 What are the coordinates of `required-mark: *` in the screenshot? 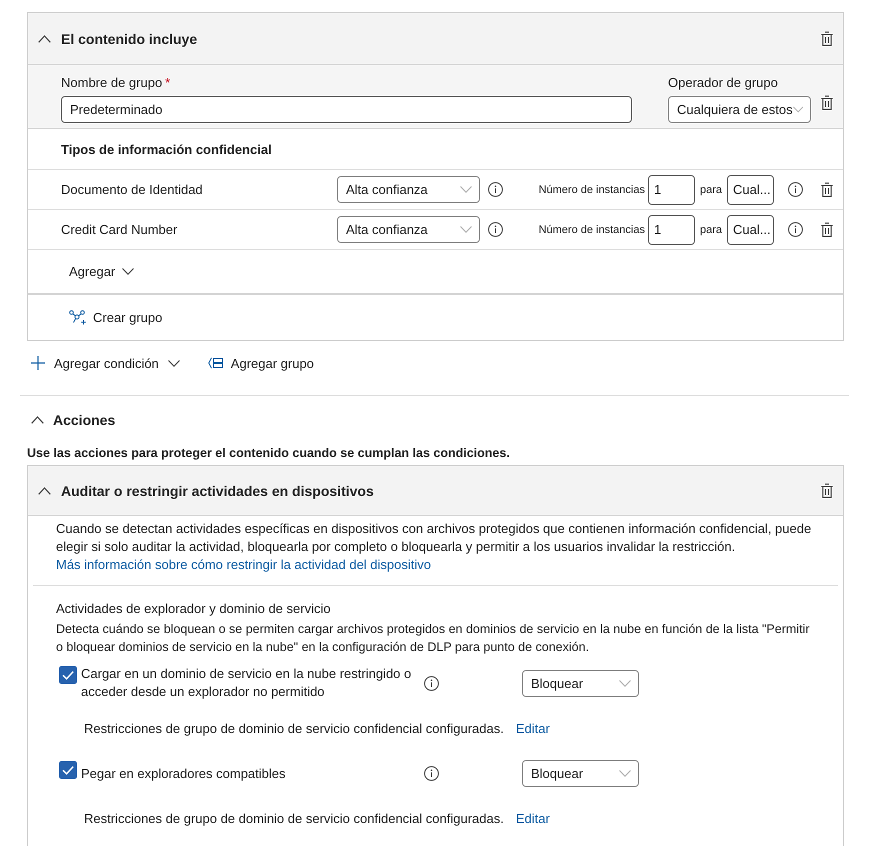 It's located at (167, 82).